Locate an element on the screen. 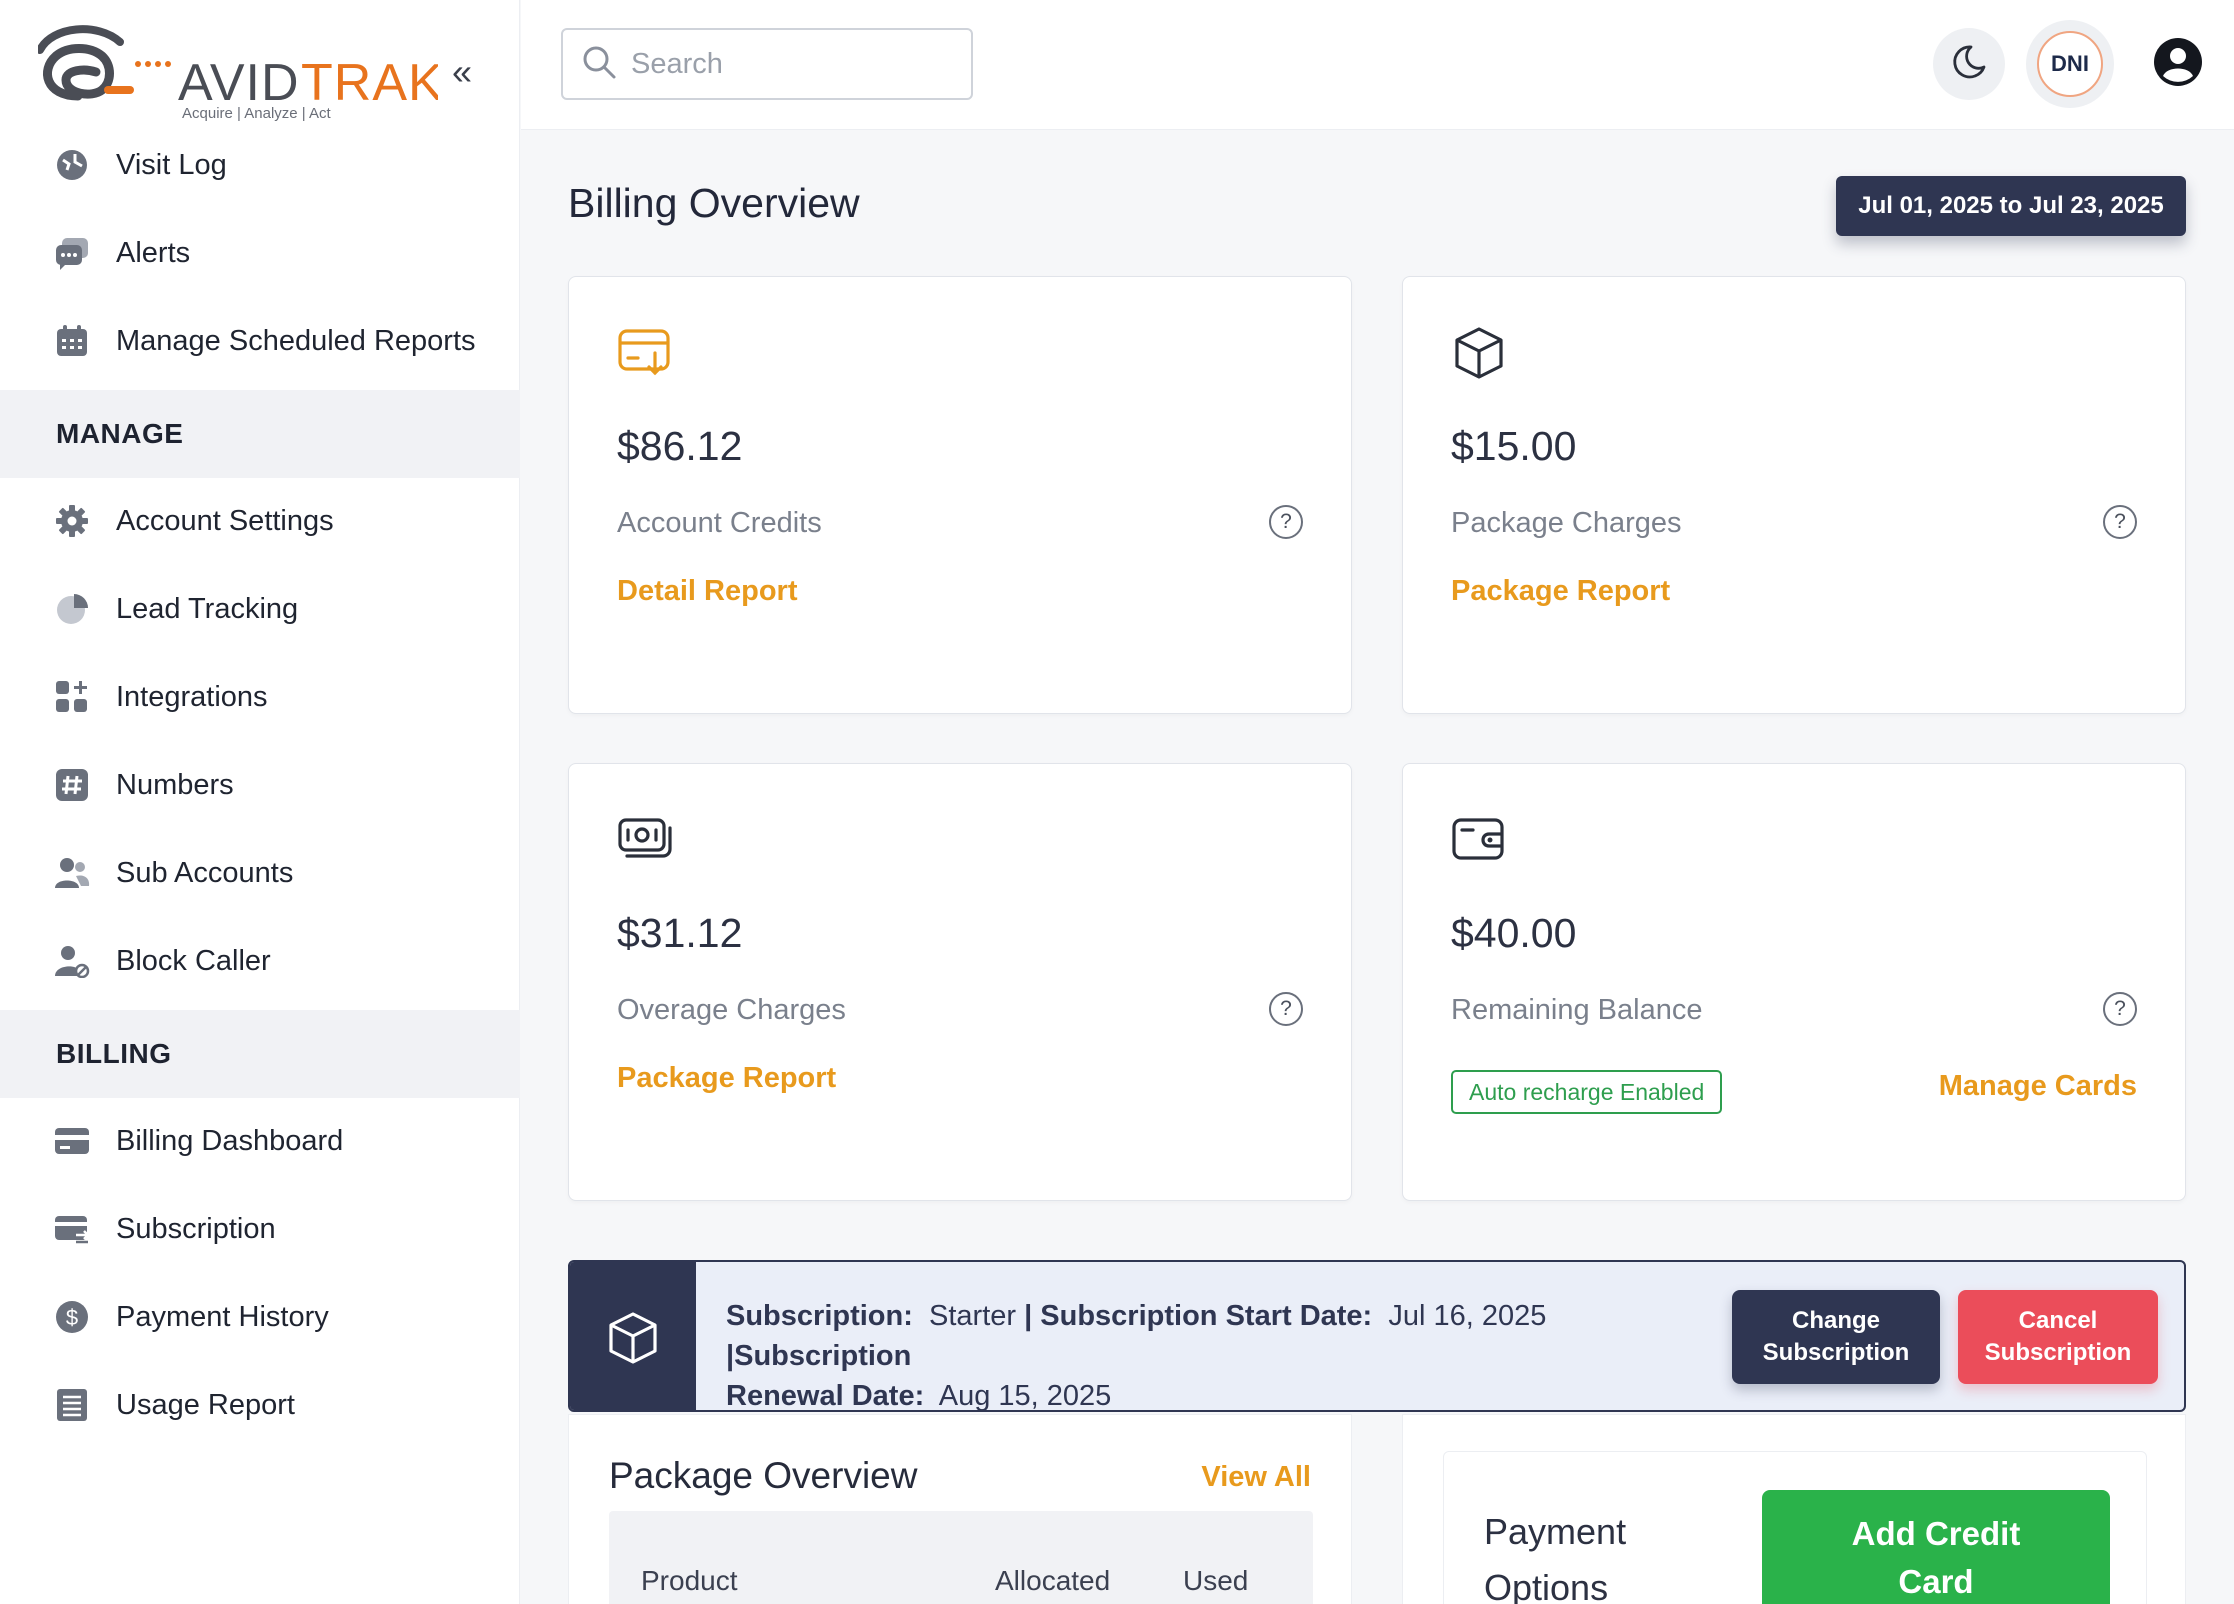  gear-icon is located at coordinates (72, 521).